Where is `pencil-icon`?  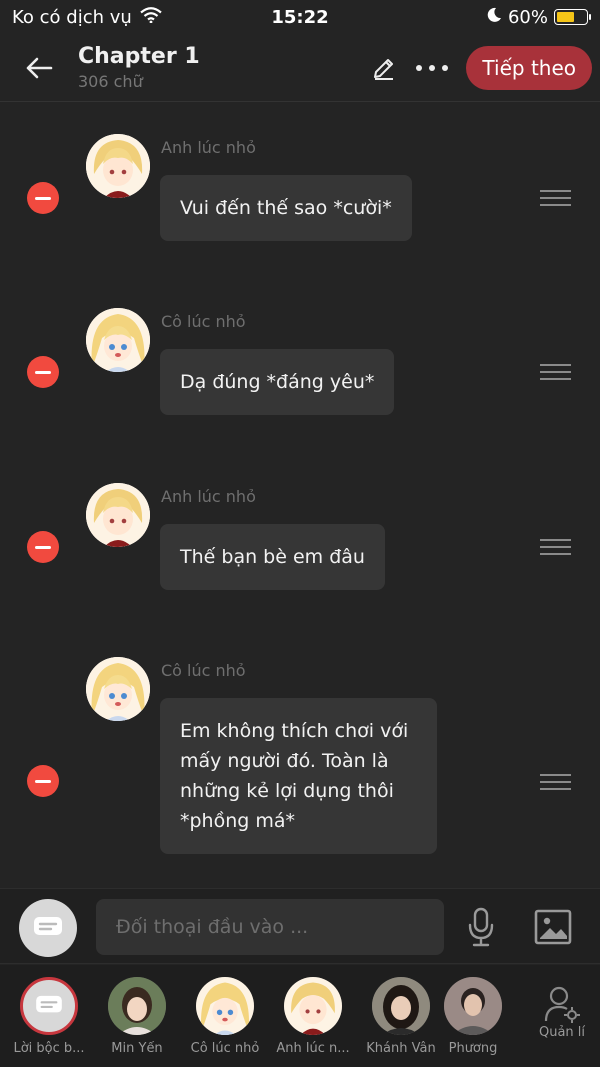 pencil-icon is located at coordinates (384, 69).